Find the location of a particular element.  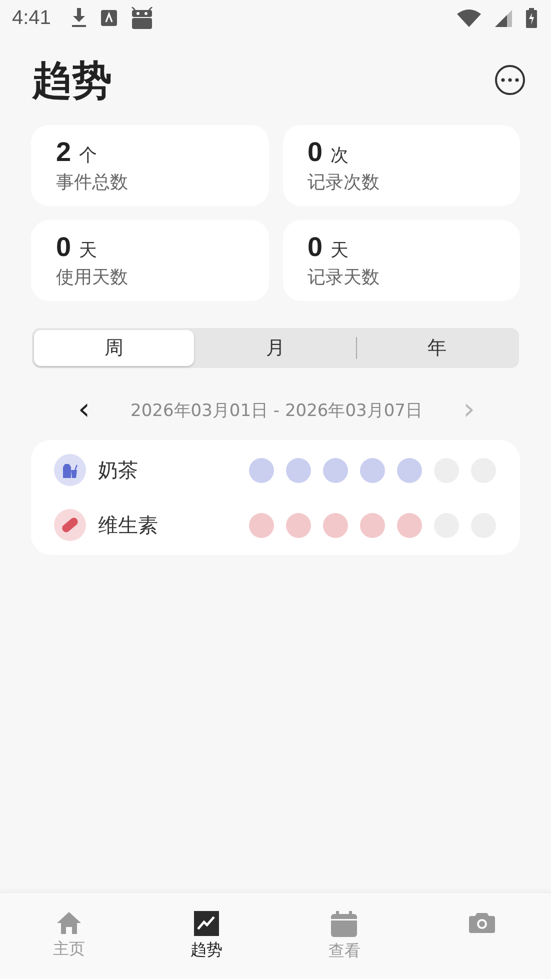

stat-unit: 次 is located at coordinates (339, 155).